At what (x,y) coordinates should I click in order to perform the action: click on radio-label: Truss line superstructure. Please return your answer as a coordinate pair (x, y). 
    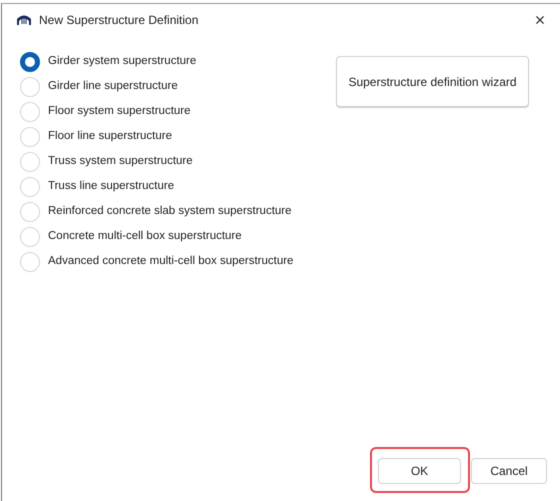
    Looking at the image, I should click on (111, 187).